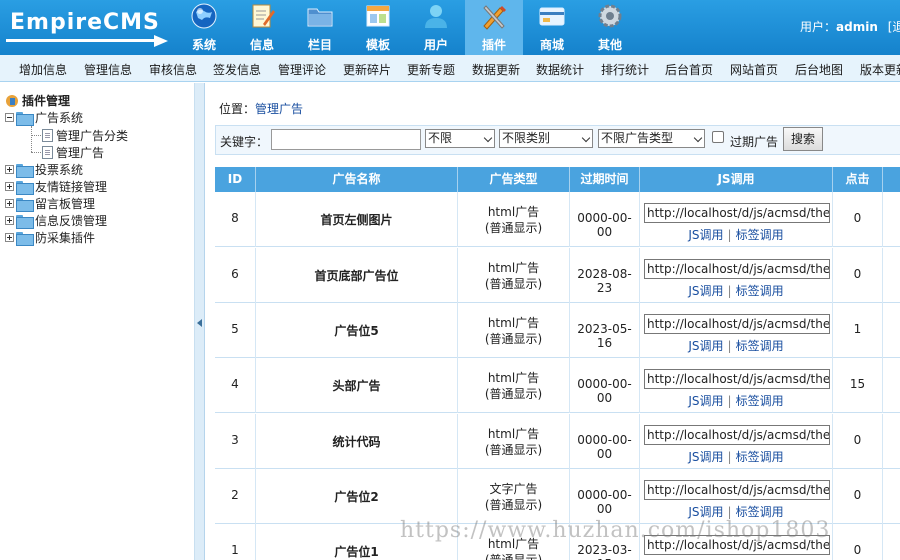 The image size is (900, 560). I want to click on collapse-arrow-icon, so click(199, 323).